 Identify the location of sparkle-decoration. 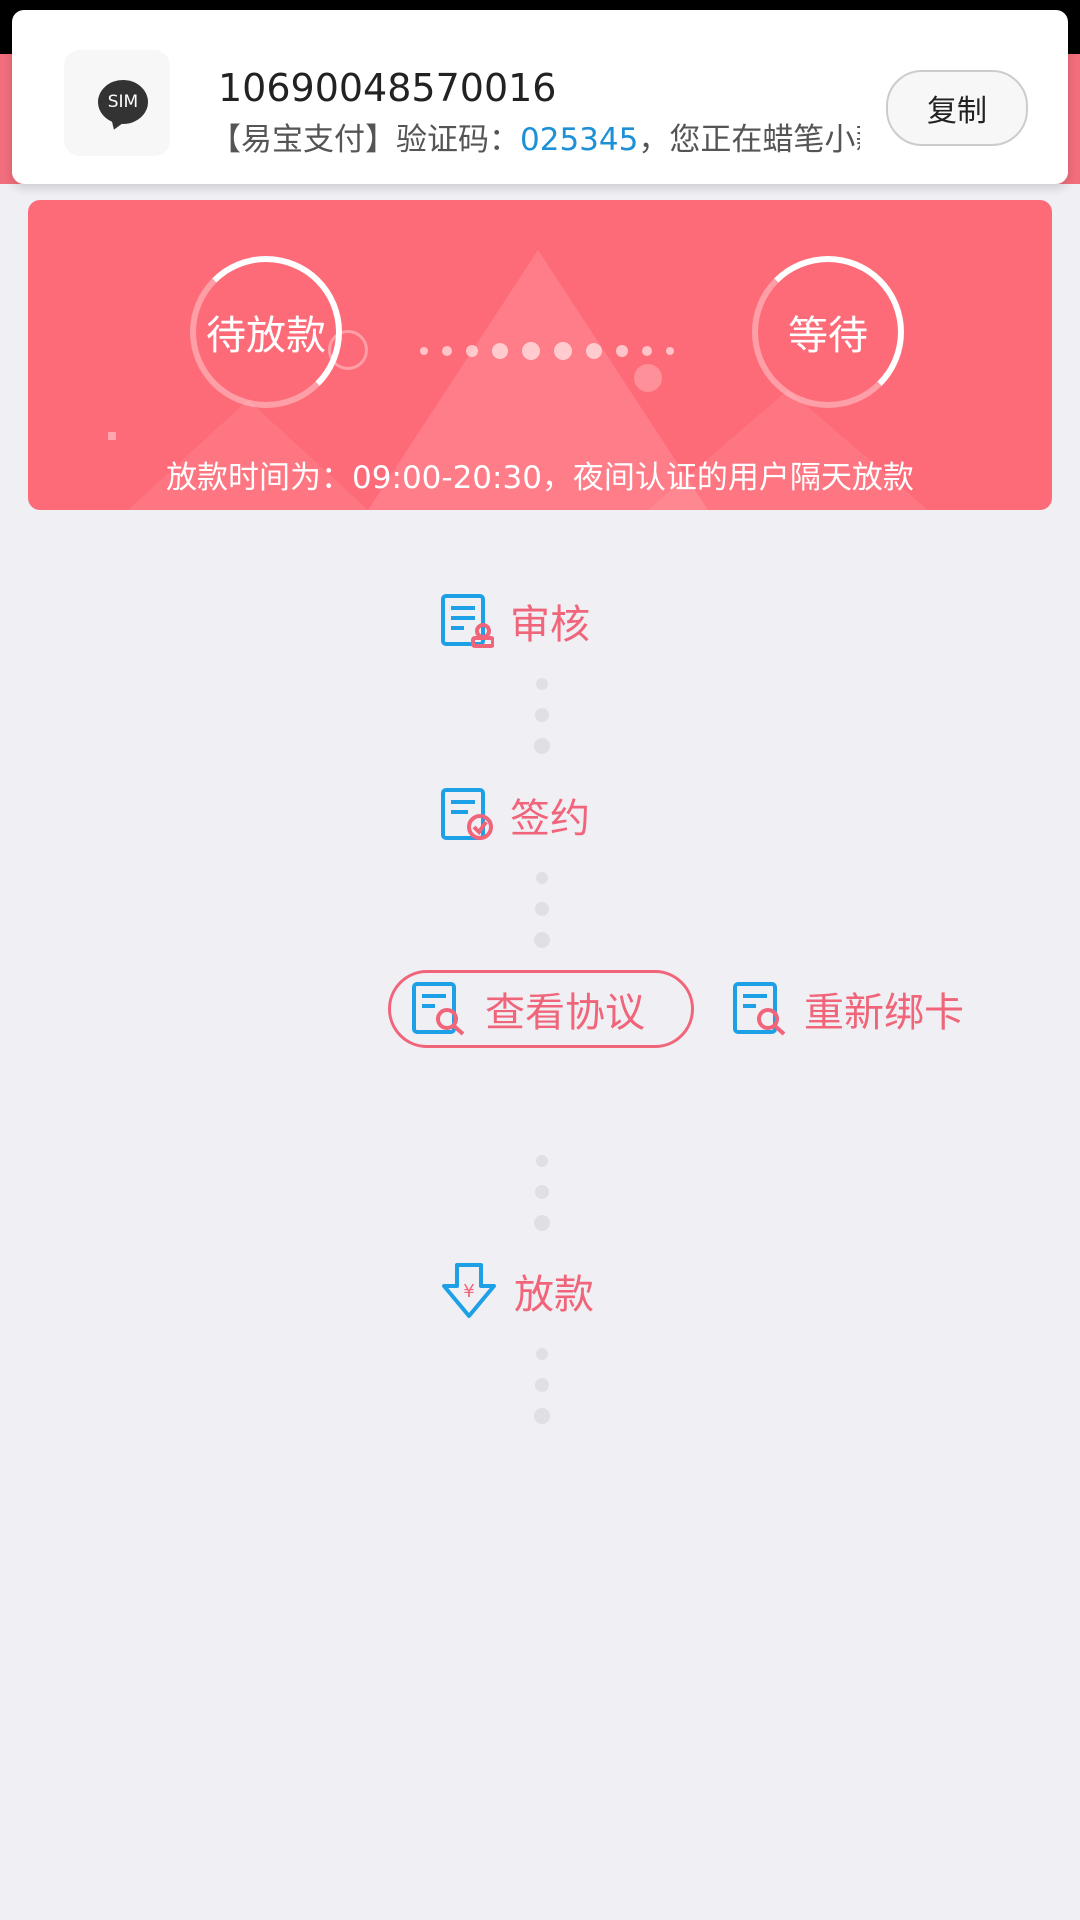
(112, 436).